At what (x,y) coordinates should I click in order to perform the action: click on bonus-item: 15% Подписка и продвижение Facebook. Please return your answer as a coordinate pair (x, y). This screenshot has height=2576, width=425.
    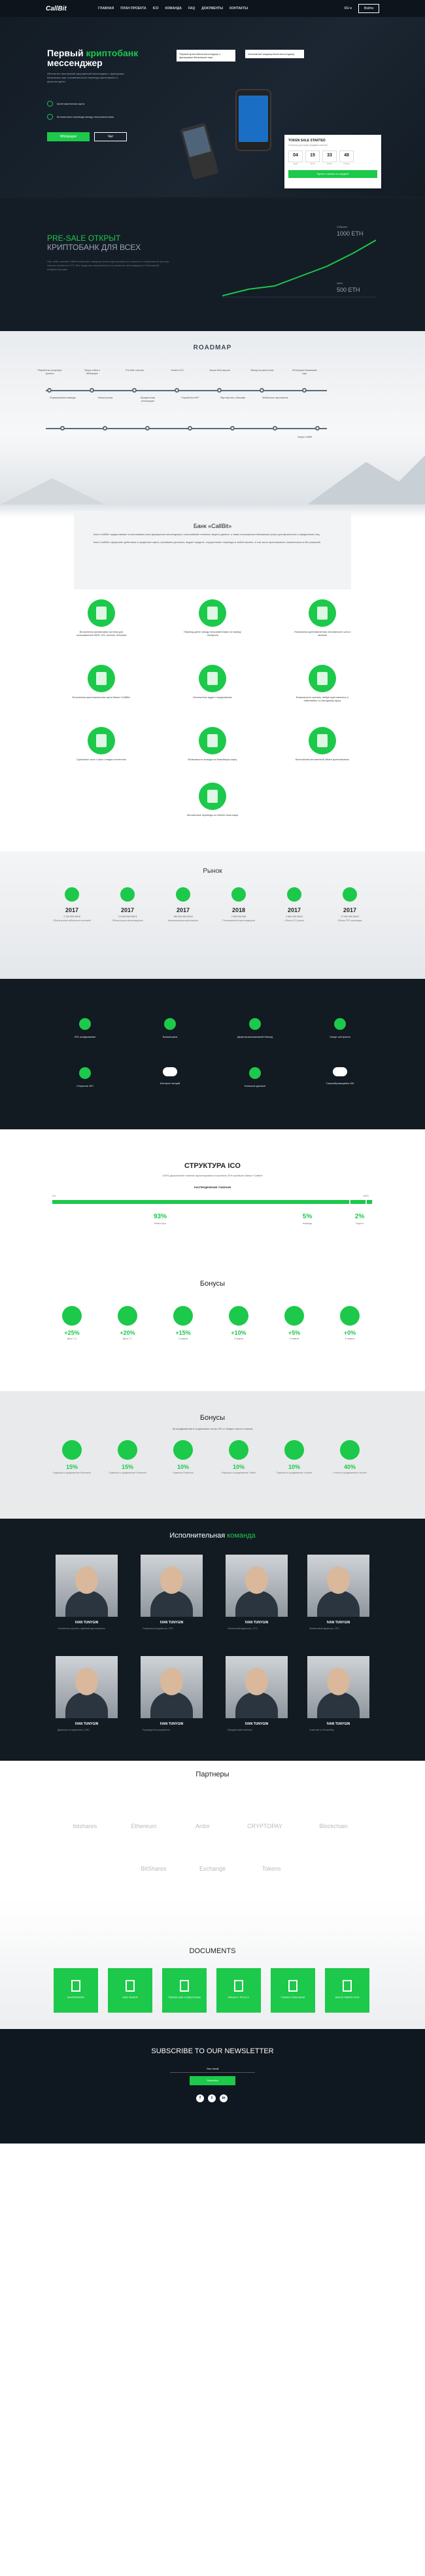
    Looking at the image, I should click on (127, 1457).